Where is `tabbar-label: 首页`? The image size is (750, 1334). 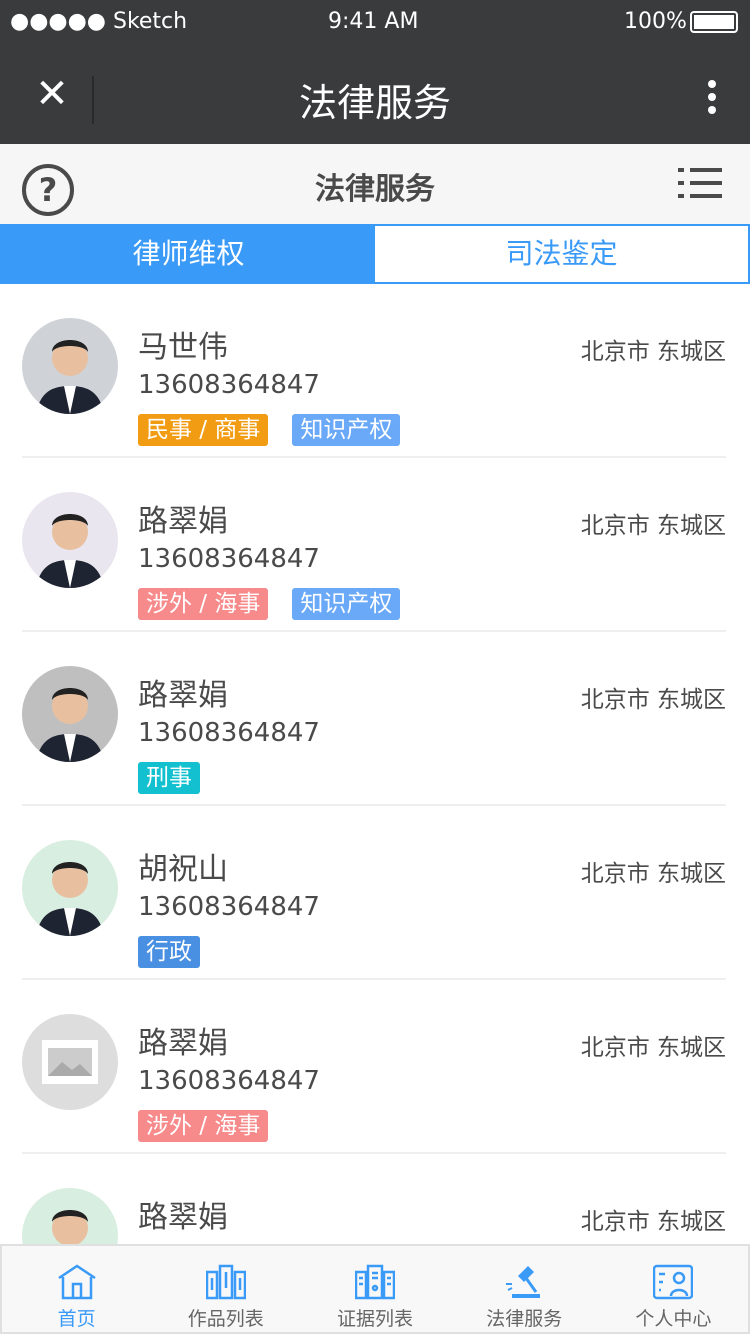
tabbar-label: 首页 is located at coordinates (76, 1319).